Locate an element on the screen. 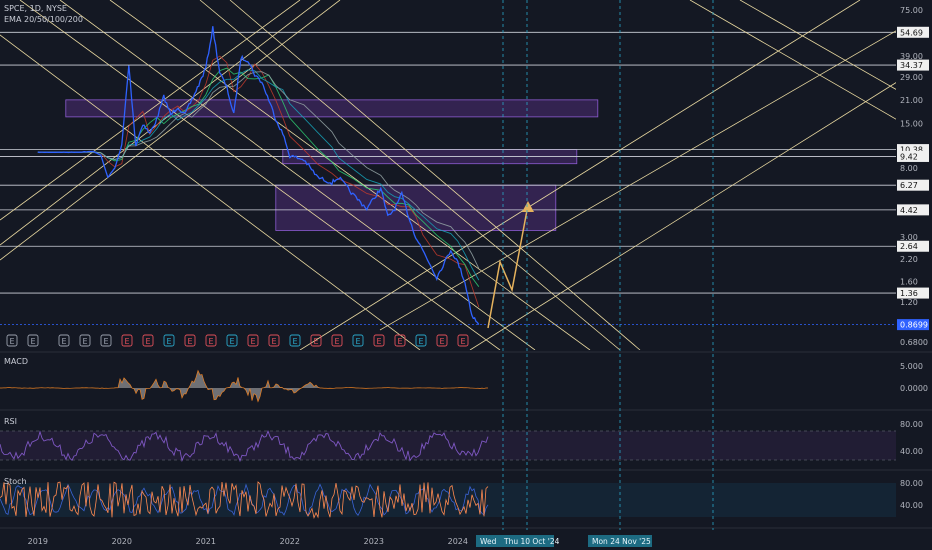  earnings-marker-label-17: E is located at coordinates (378, 341).